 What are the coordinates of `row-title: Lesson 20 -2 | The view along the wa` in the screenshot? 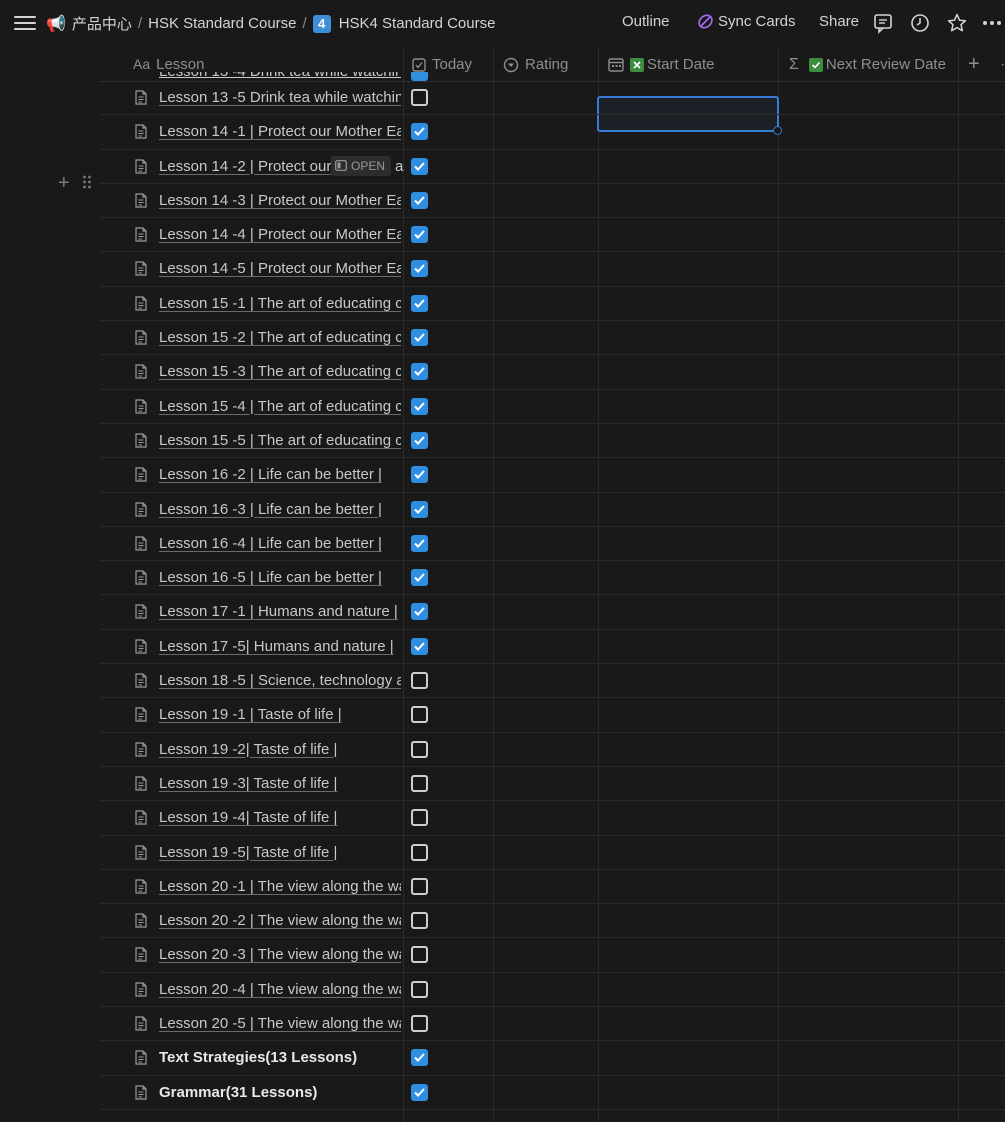 It's located at (280, 920).